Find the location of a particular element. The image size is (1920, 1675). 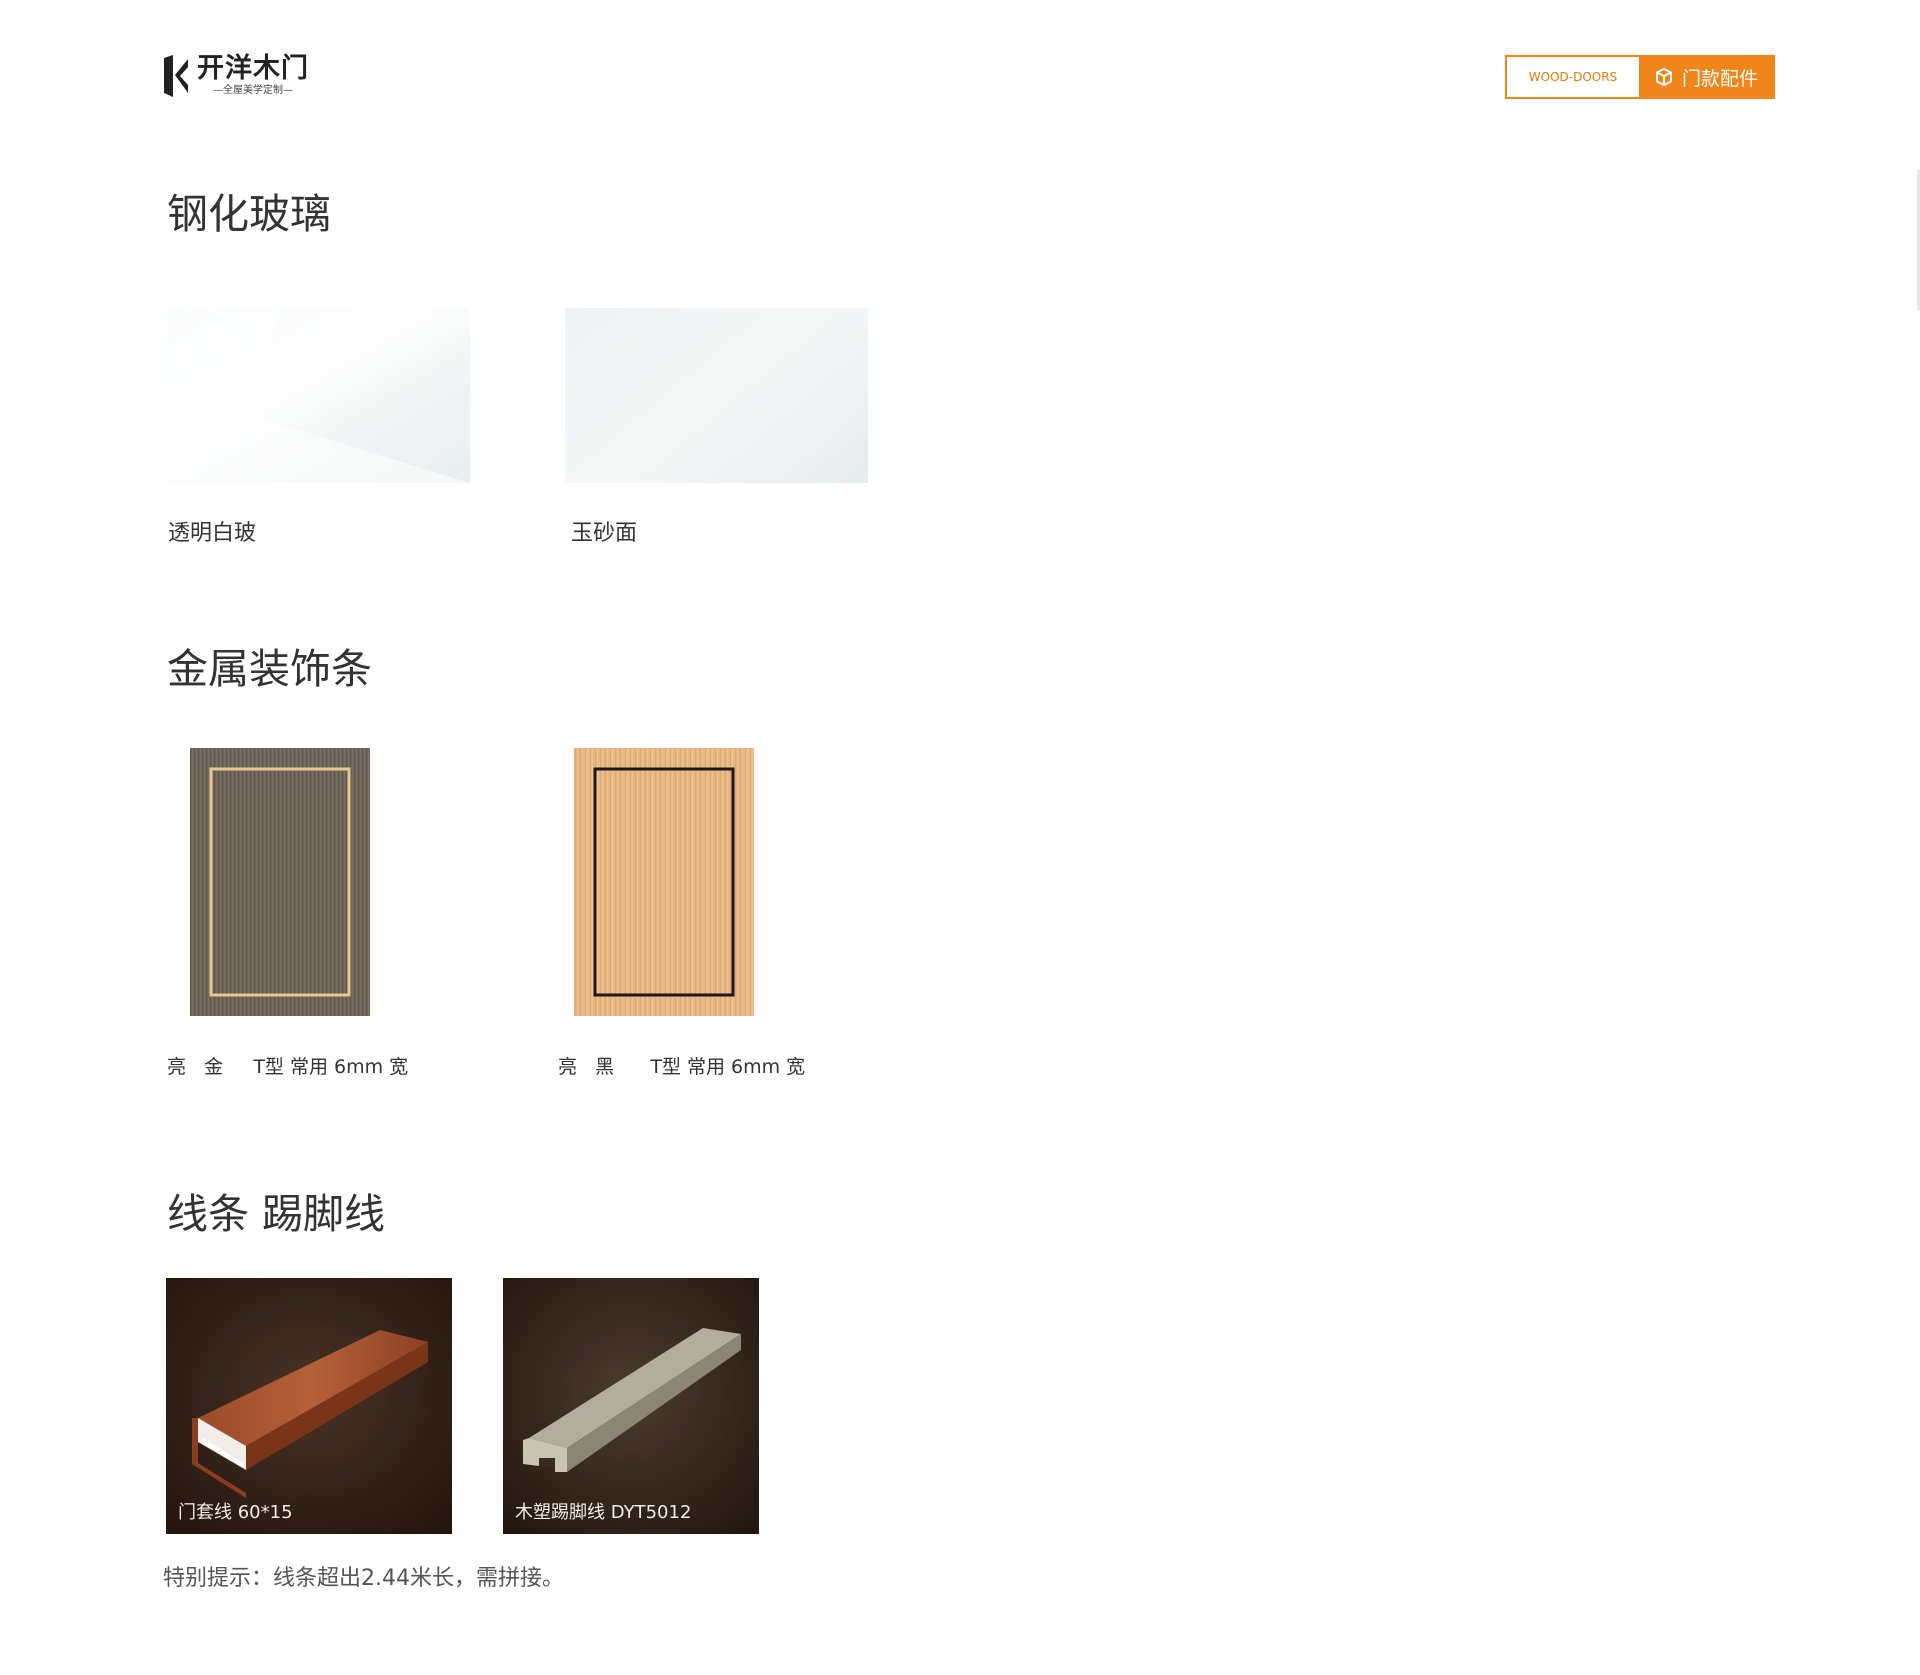

black-trim-panel-image is located at coordinates (664, 882).